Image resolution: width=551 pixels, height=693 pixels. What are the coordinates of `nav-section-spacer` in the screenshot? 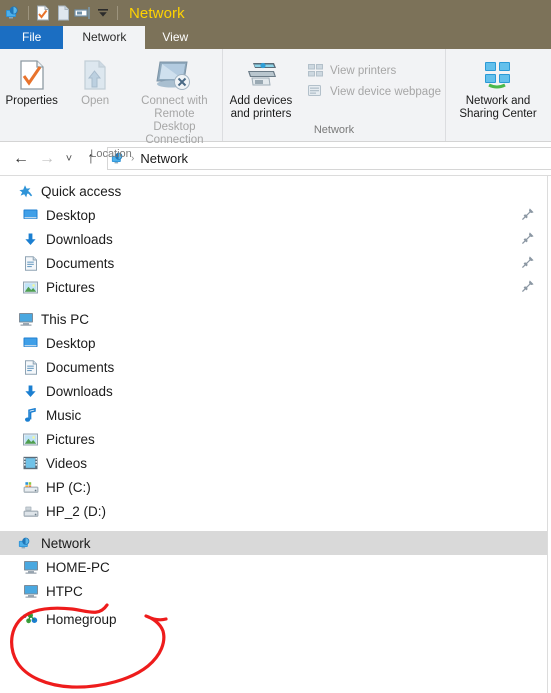 It's located at (273, 303).